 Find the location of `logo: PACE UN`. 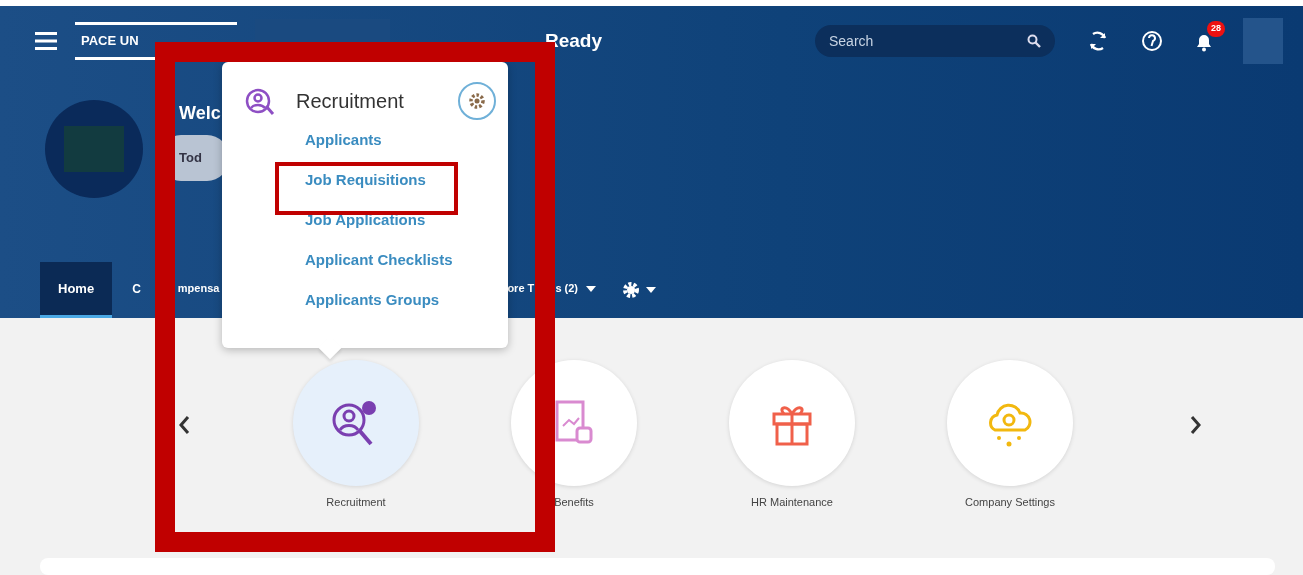

logo: PACE UN is located at coordinates (156, 41).